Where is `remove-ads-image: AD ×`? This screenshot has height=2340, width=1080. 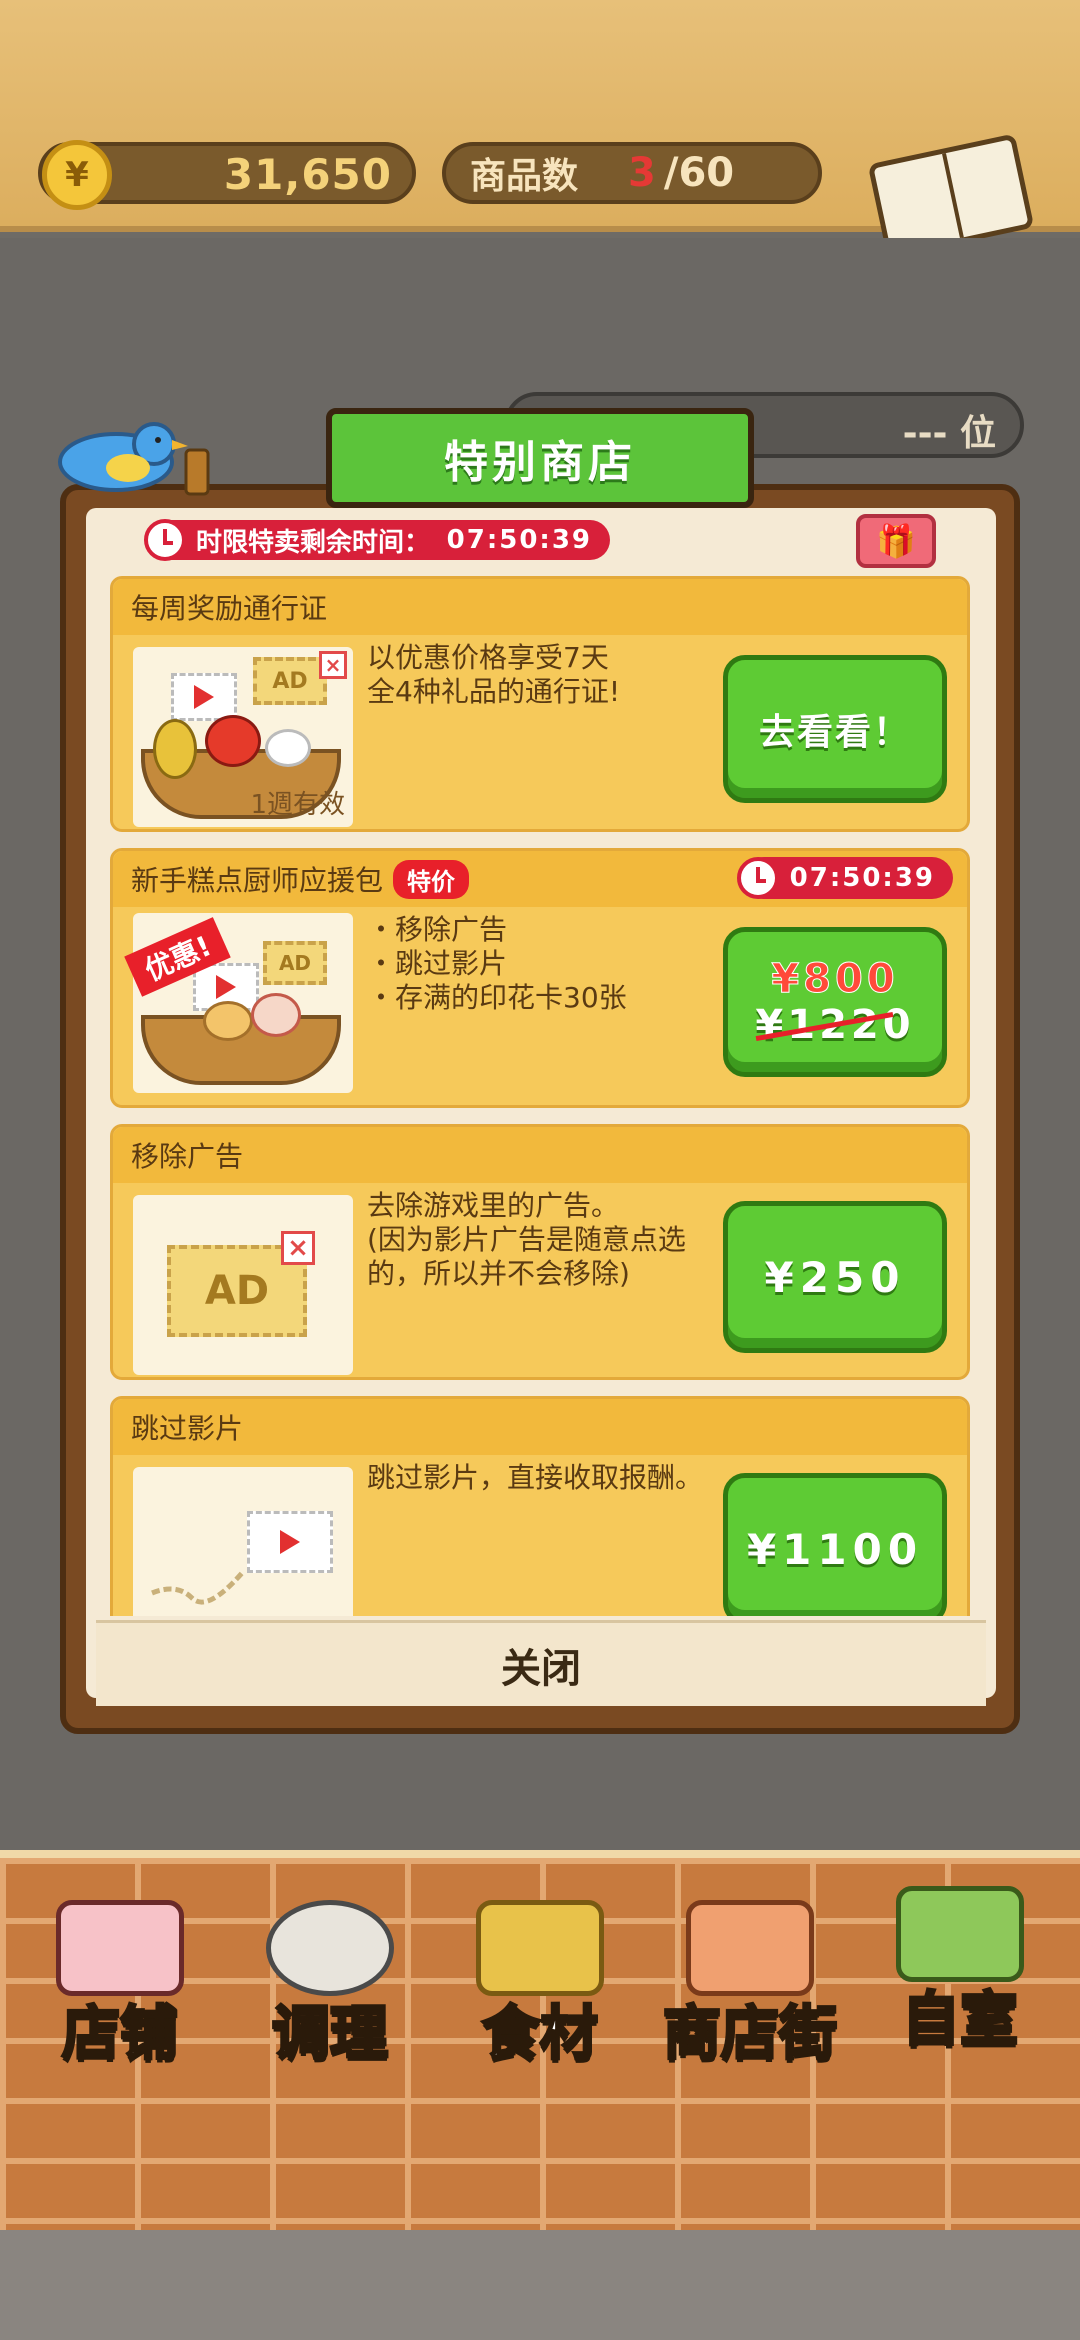
remove-ads-image: AD × is located at coordinates (243, 1285).